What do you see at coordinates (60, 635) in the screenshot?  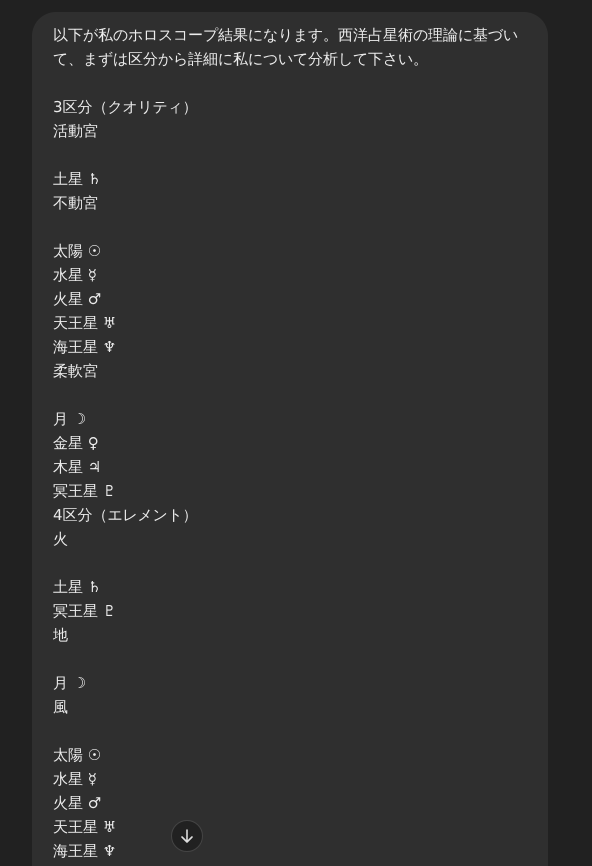 I see `message-line: 地` at bounding box center [60, 635].